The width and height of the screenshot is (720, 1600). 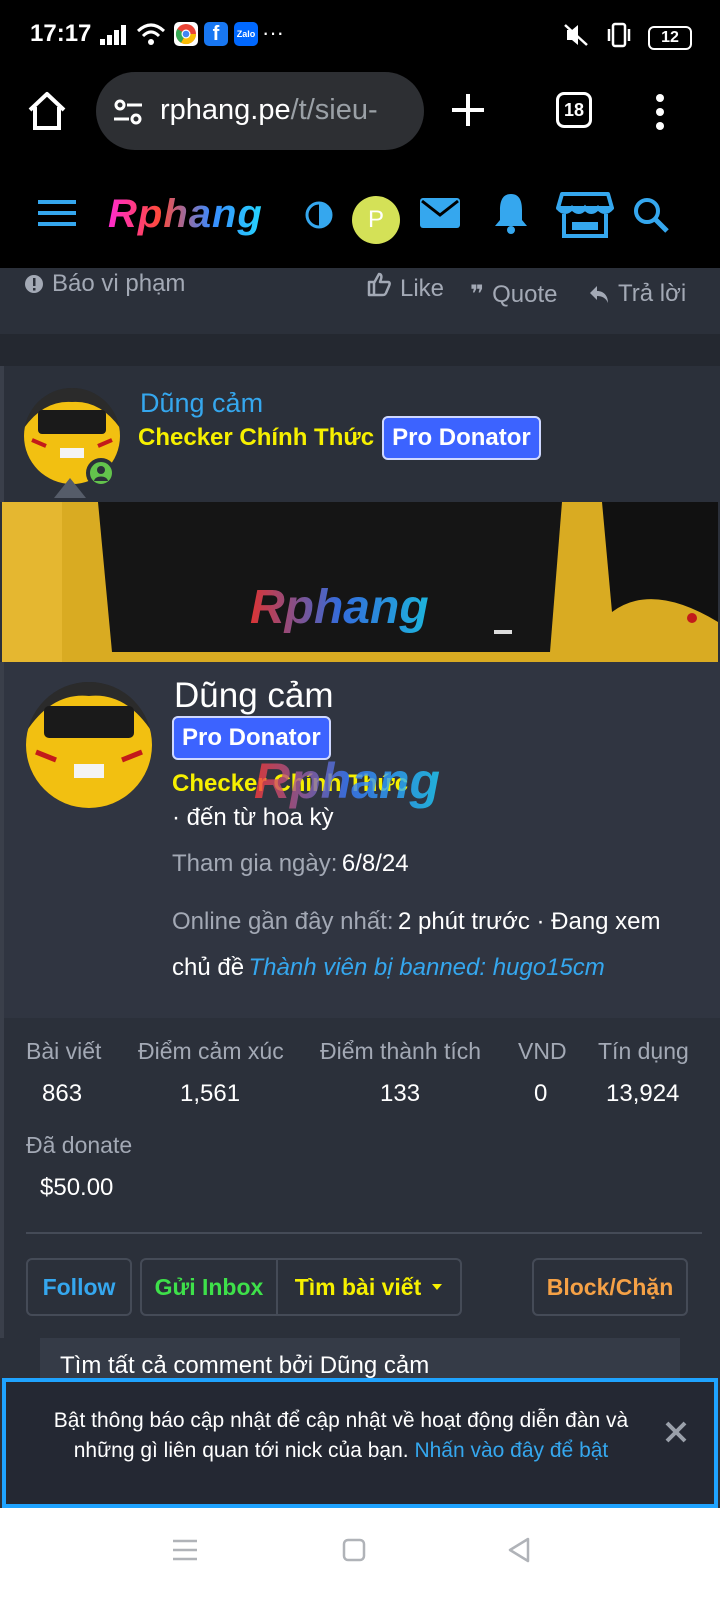 I want to click on url-domain: rphang.pe, so click(x=225, y=110).